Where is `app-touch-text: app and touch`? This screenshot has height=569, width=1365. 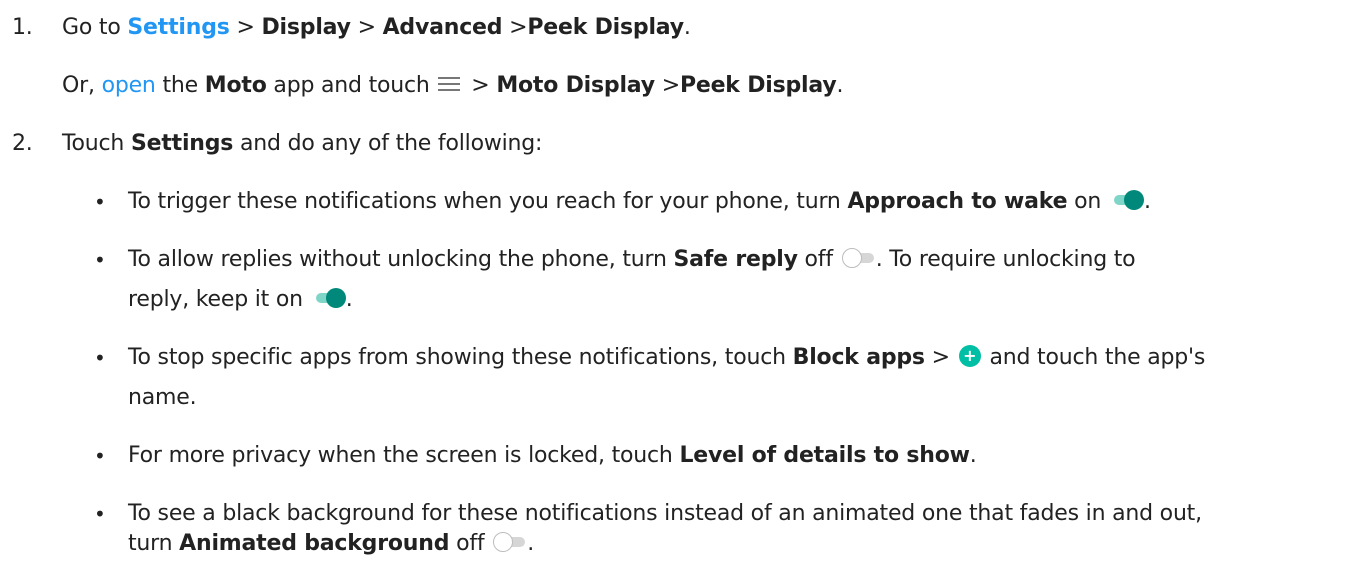
app-touch-text: app and touch is located at coordinates (351, 85).